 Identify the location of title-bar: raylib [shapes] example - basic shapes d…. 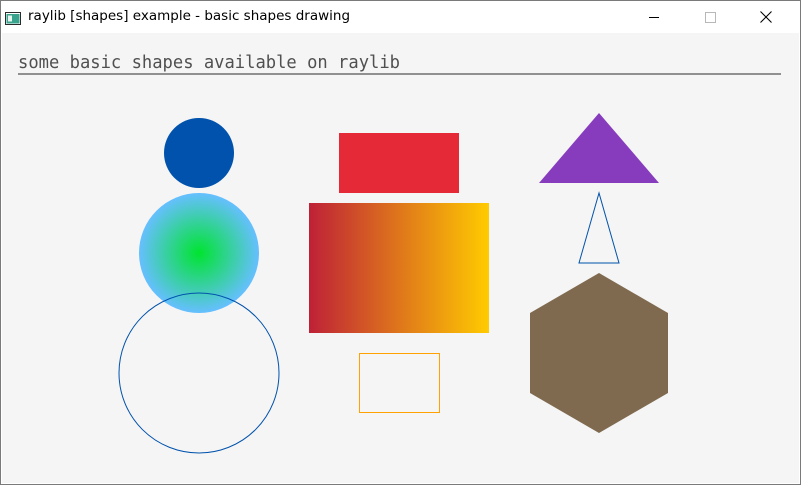
(400, 17).